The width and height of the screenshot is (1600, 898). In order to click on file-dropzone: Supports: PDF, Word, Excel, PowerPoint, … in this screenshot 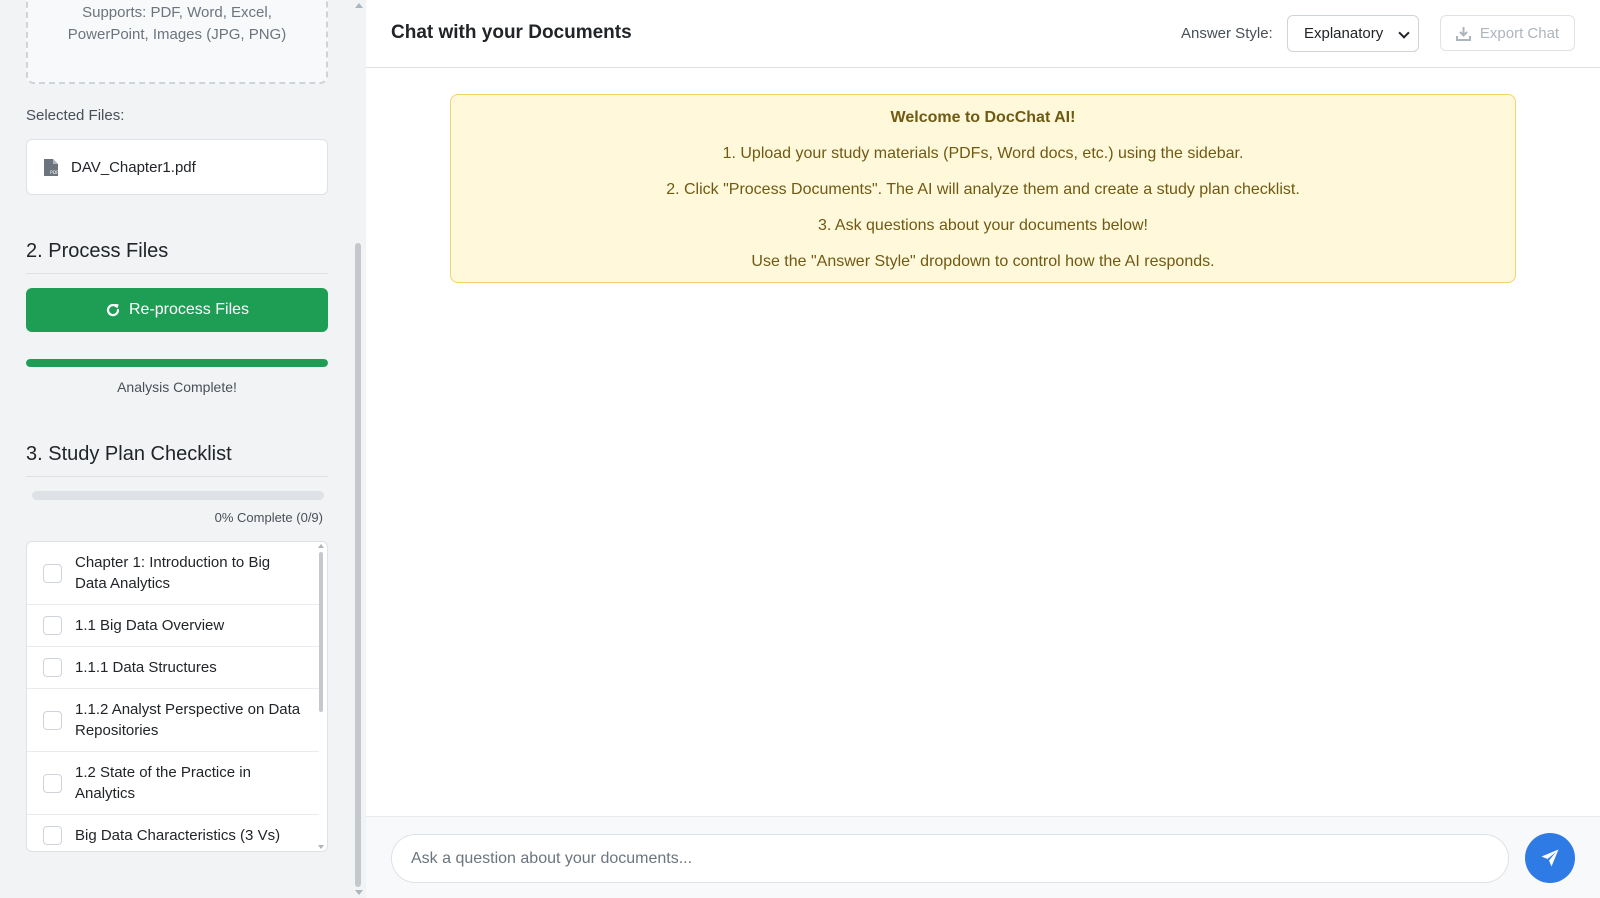, I will do `click(177, 42)`.